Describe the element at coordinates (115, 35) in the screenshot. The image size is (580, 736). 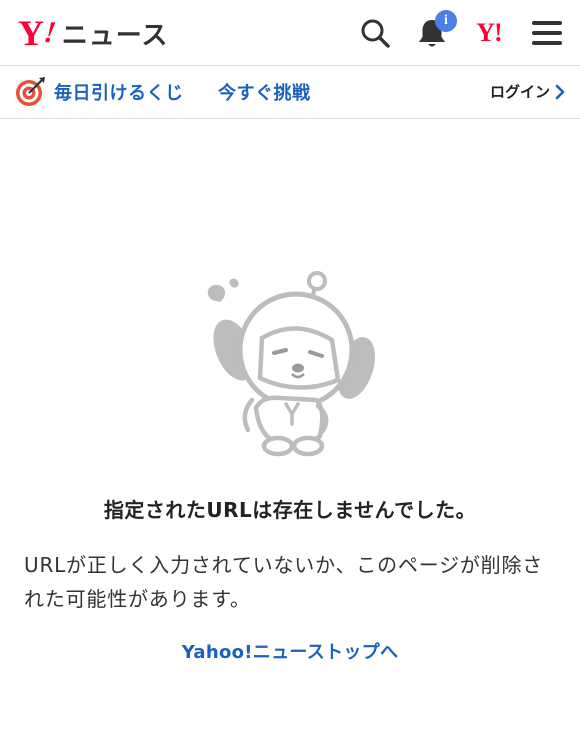
I see `logo-section-name: ニュース` at that location.